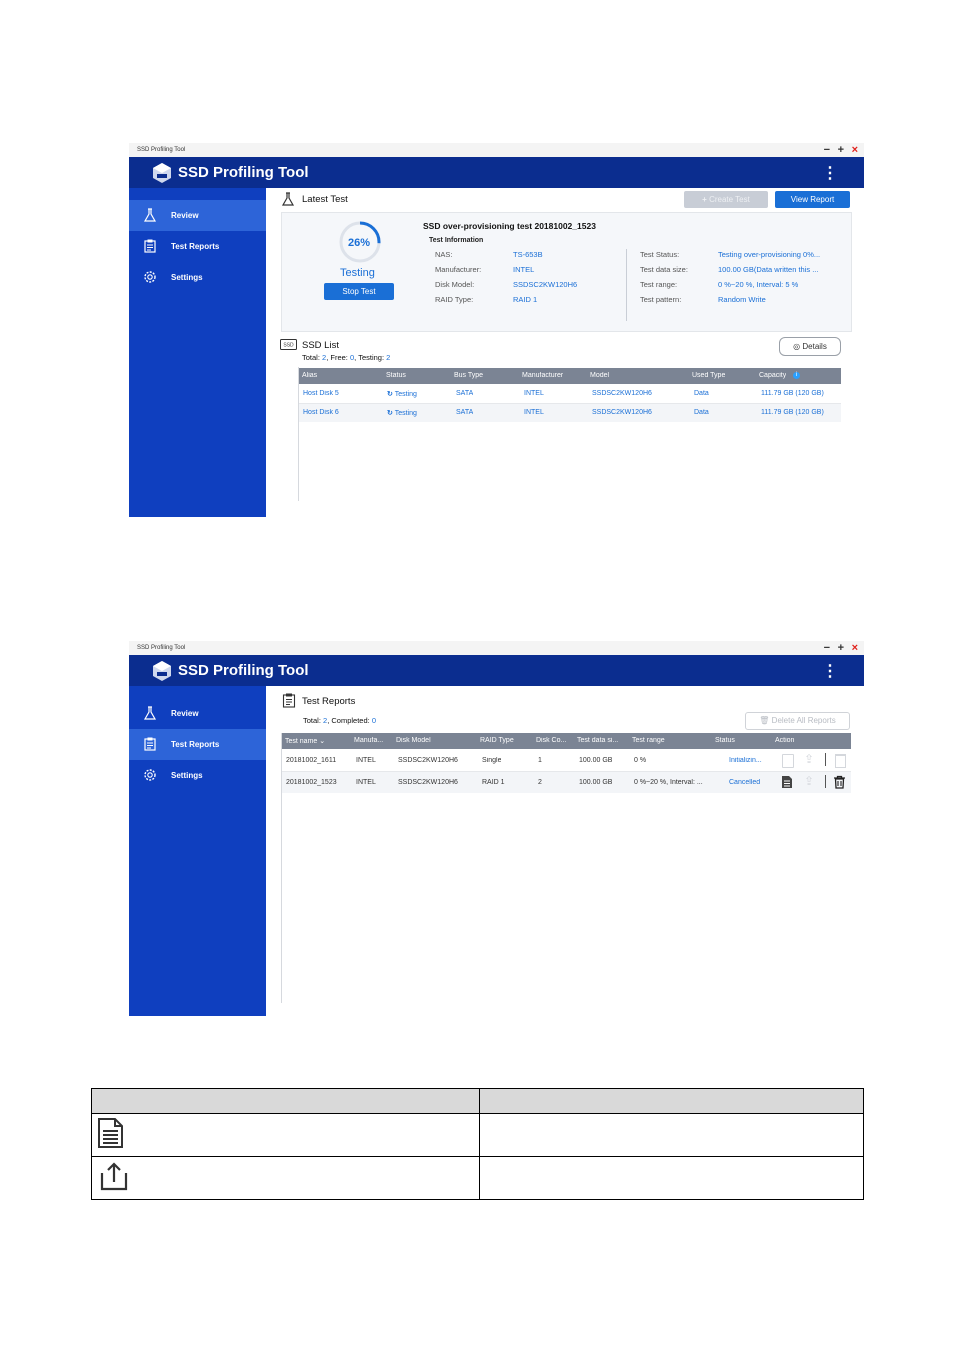 The width and height of the screenshot is (954, 1349). I want to click on testing-count: 2, so click(388, 357).